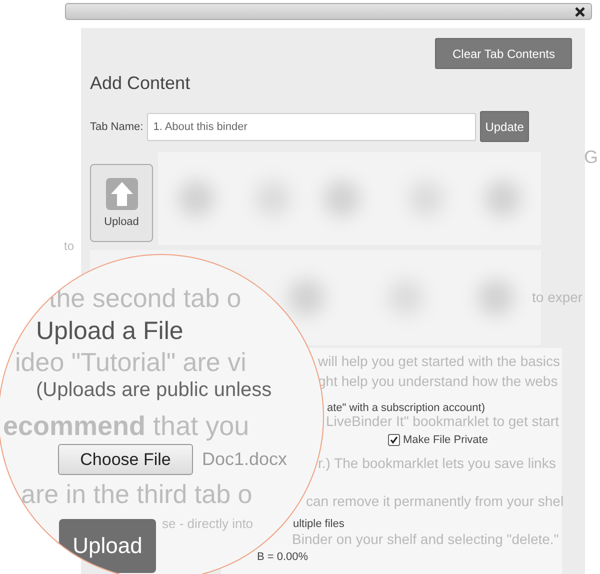  Describe the element at coordinates (107, 546) in the screenshot. I see `upload-button: Upload` at that location.